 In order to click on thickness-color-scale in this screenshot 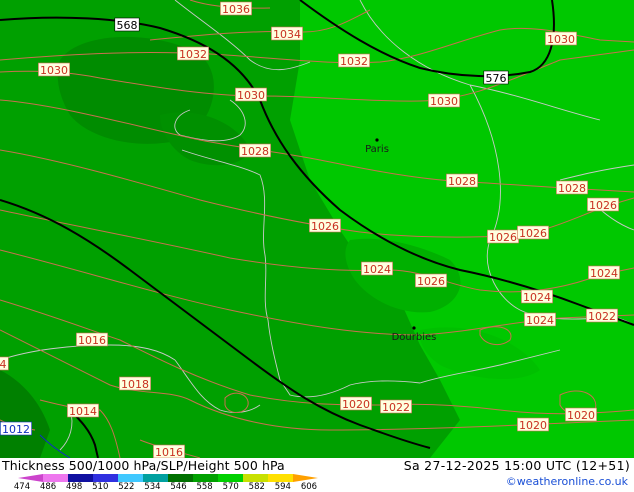, I will do `click(168, 478)`.